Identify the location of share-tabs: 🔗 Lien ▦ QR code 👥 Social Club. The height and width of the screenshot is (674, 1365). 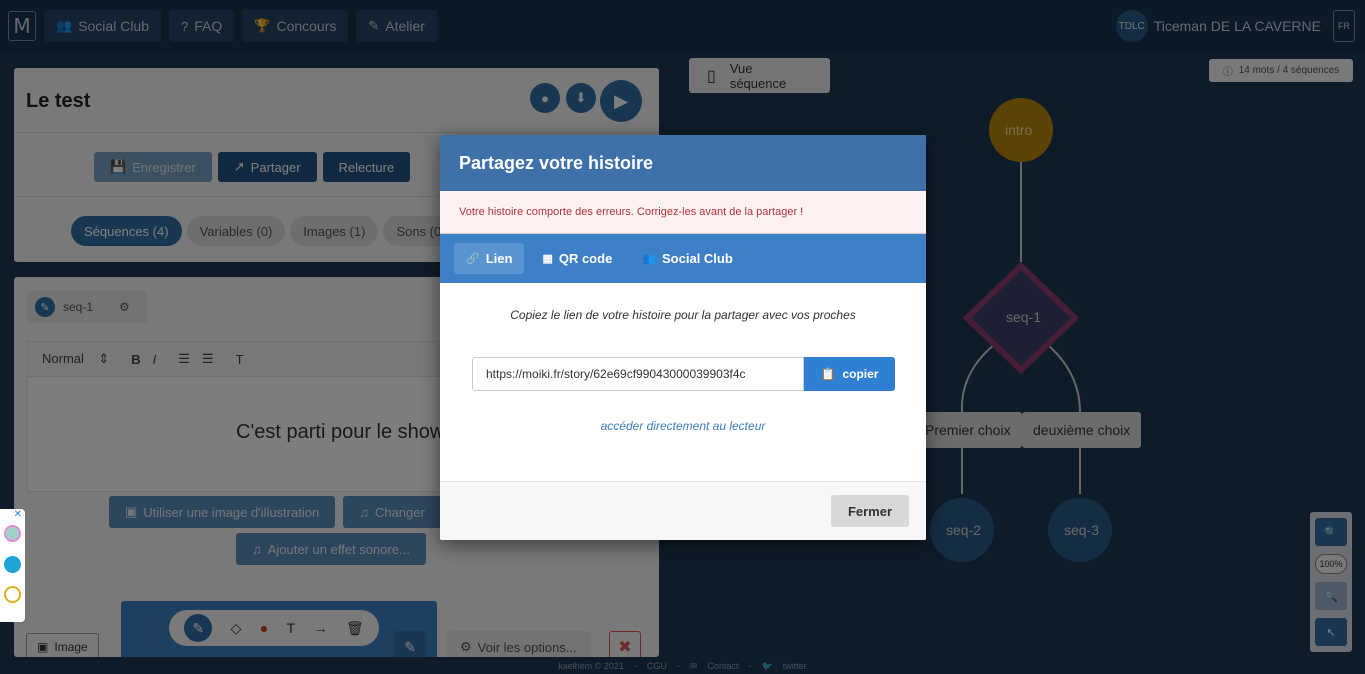
(683, 258).